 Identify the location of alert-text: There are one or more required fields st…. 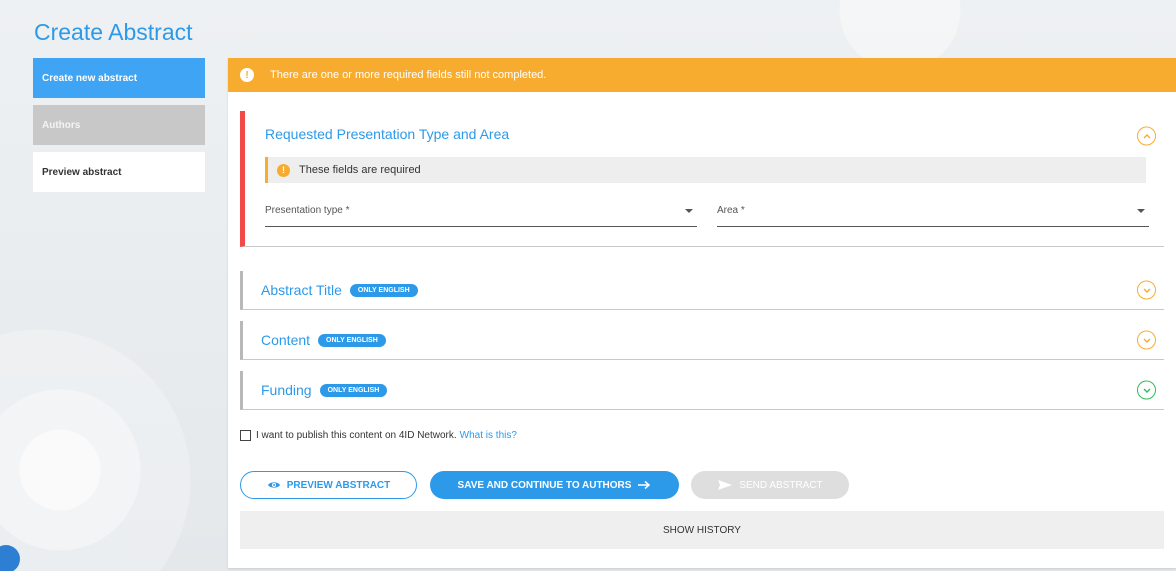
(408, 75).